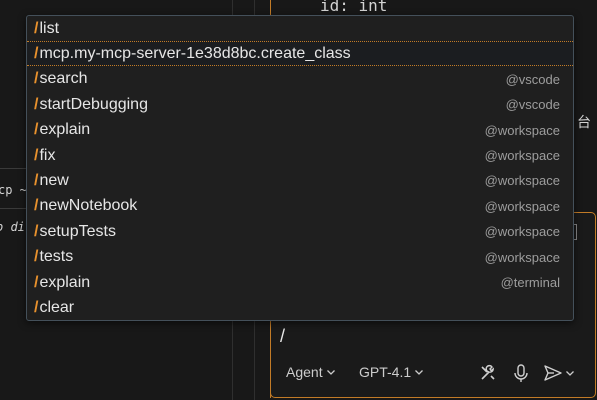 The image size is (597, 400). I want to click on command-name: setupTests, so click(77, 231).